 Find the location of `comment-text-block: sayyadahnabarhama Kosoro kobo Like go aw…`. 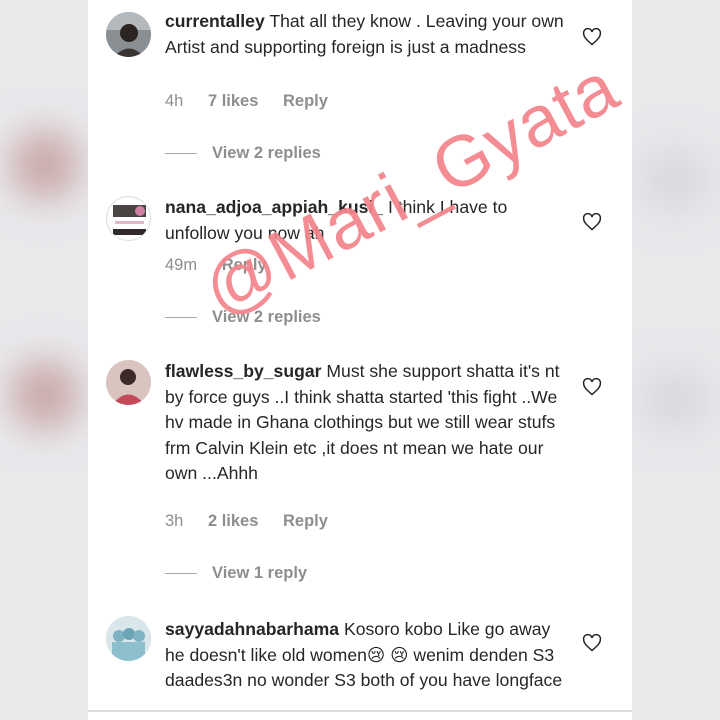

comment-text-block: sayyadahnabarhama Kosoro kobo Like go aw… is located at coordinates (365, 655).